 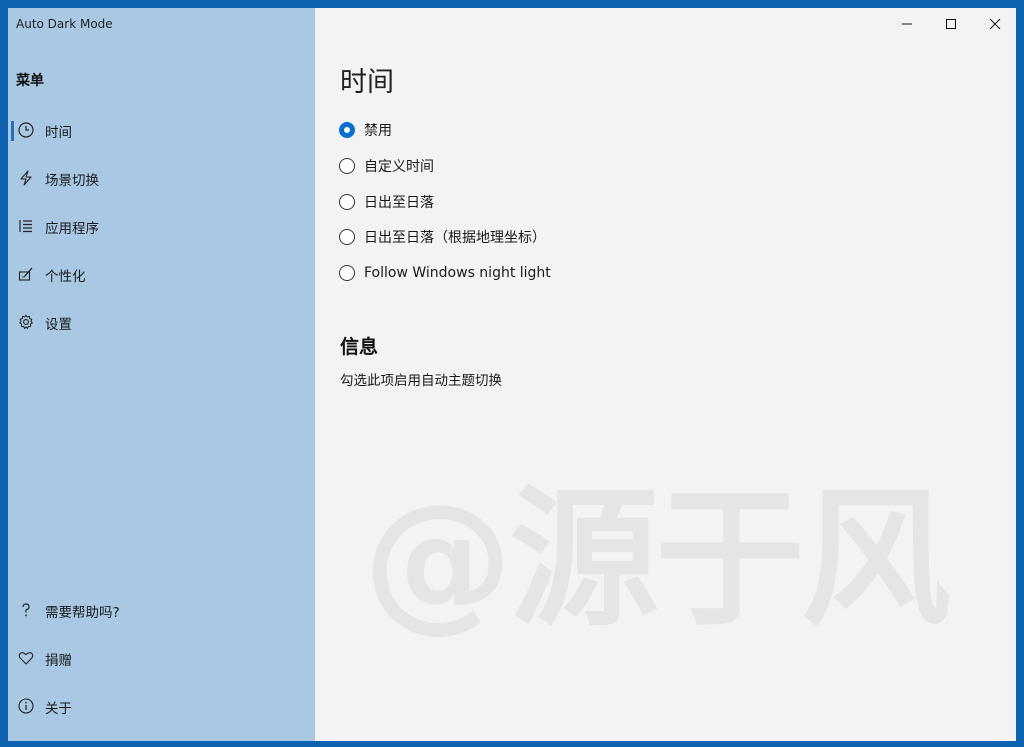 I want to click on minimize-icon, so click(x=907, y=24).